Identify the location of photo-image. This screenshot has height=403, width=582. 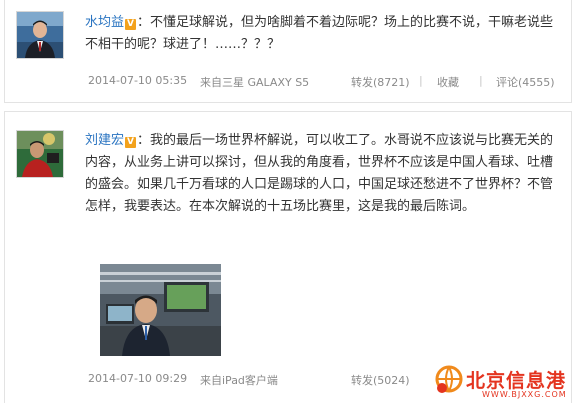
(160, 310).